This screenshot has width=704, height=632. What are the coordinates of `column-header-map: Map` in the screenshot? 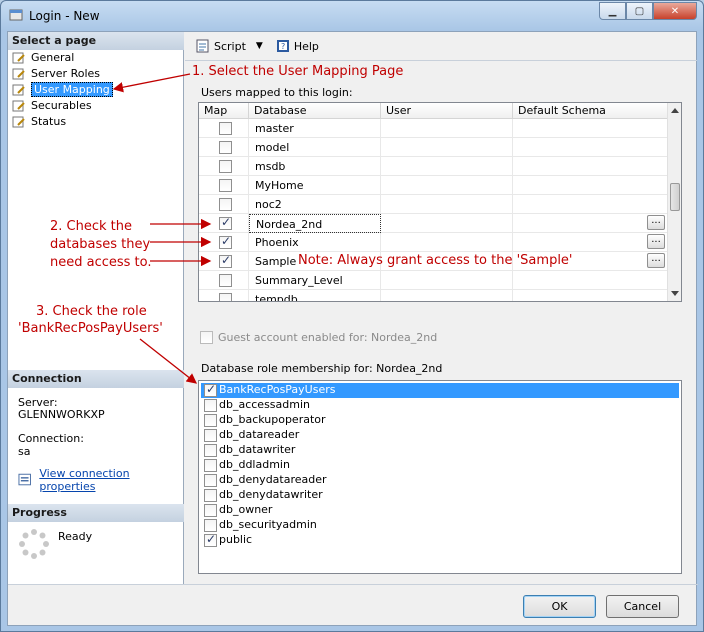 It's located at (224, 111).